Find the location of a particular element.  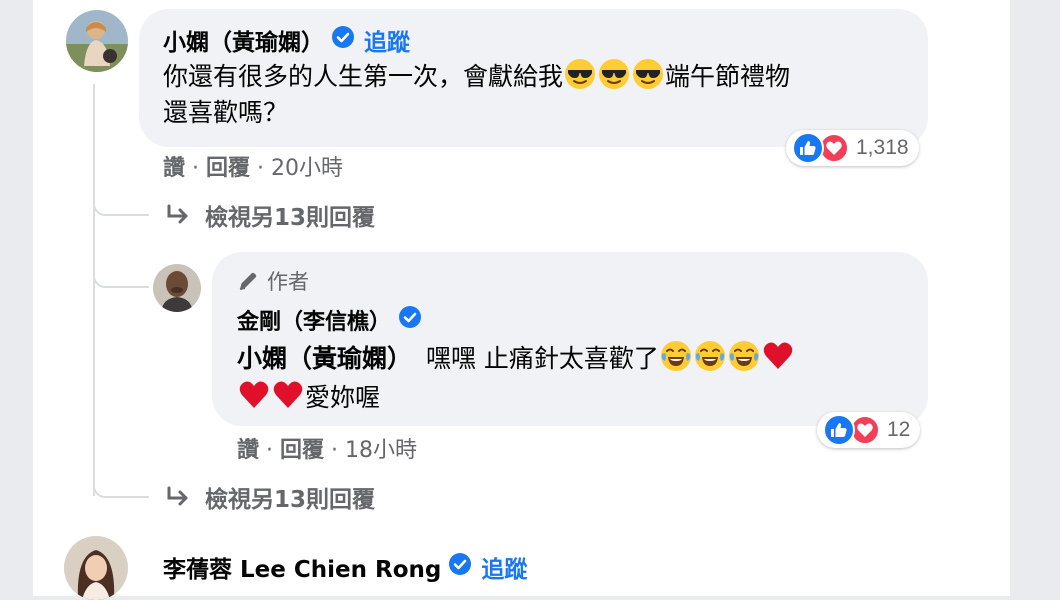

comment2-header: 李蒨蓉 Lee Chien Rong 追蹤 is located at coordinates (345, 567).